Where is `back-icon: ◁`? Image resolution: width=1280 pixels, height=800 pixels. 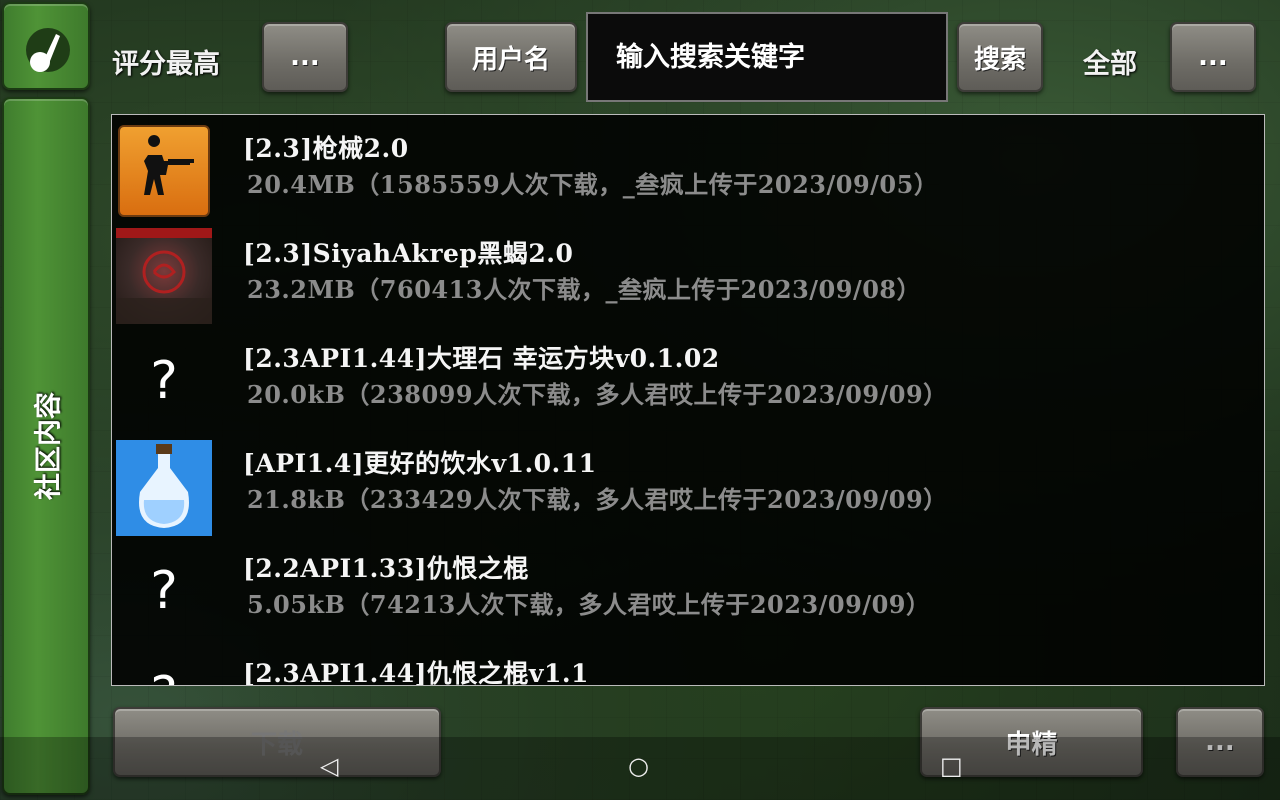 back-icon: ◁ is located at coordinates (329, 766).